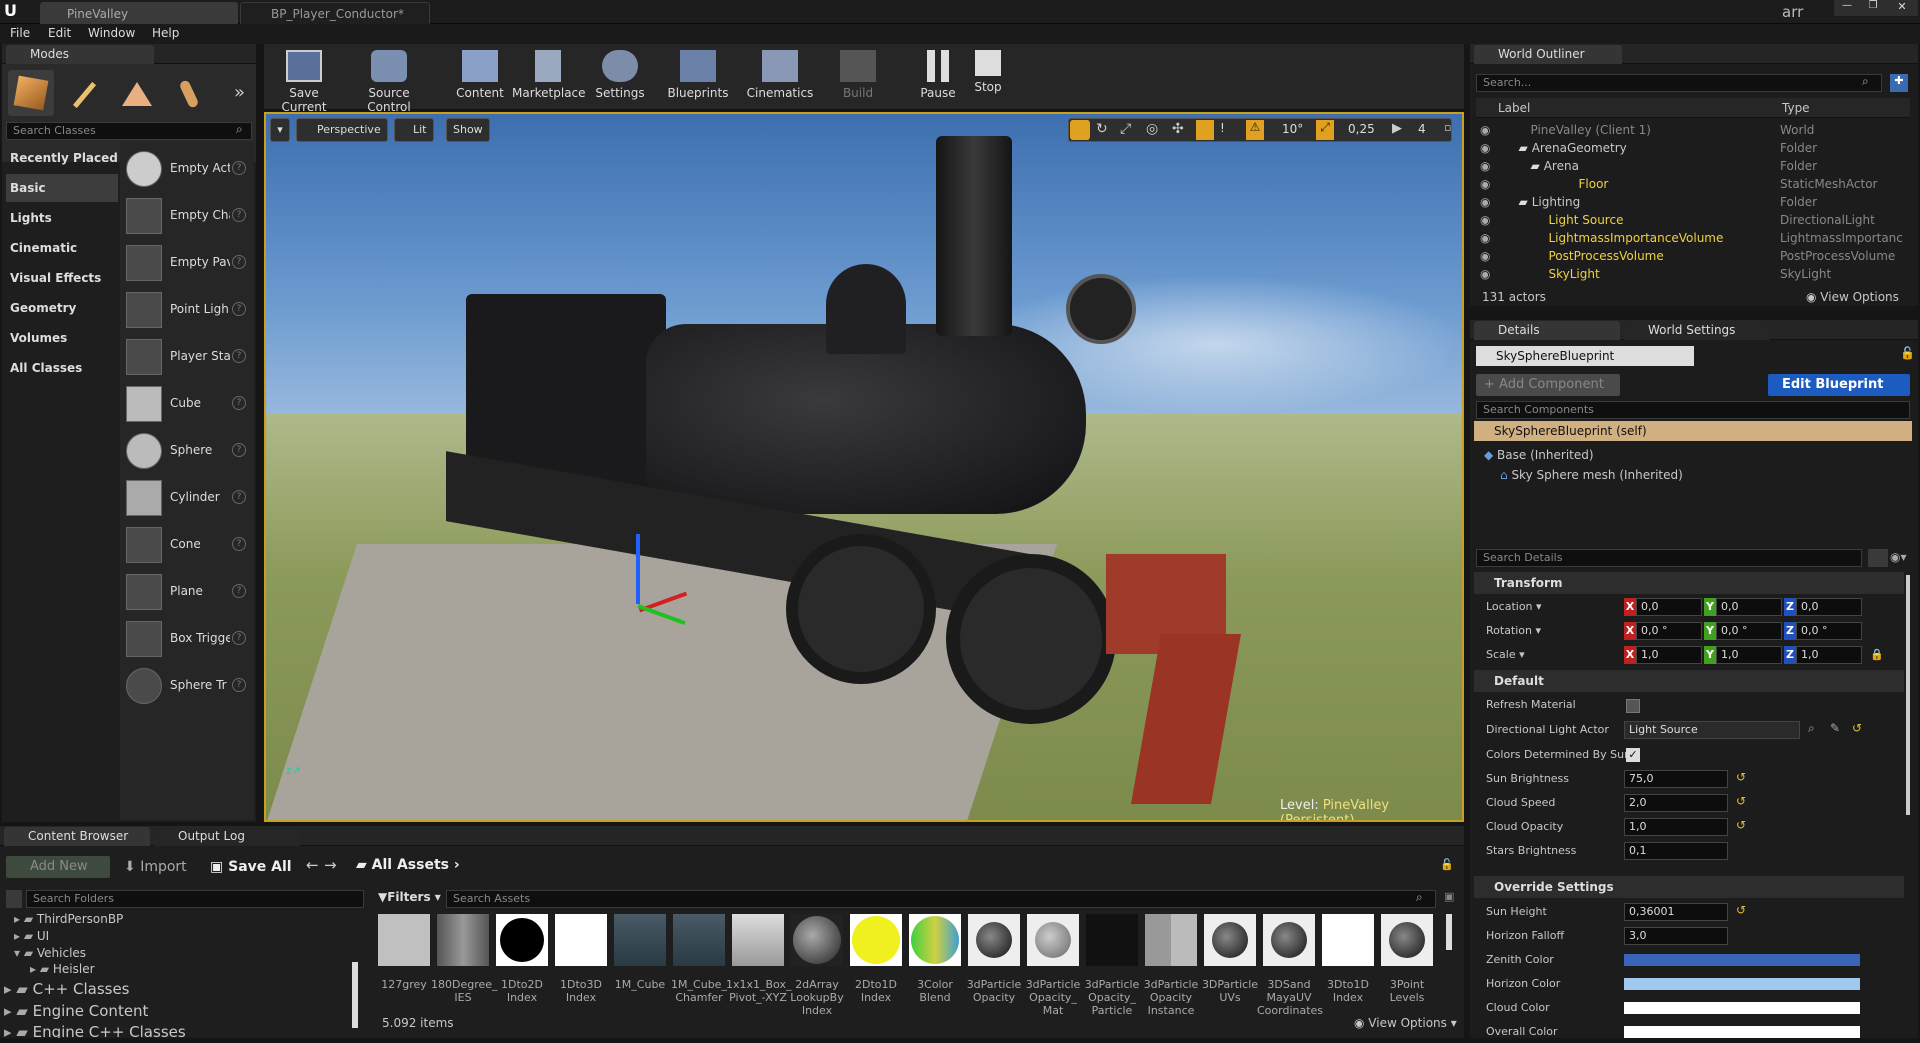  Describe the element at coordinates (1693, 166) in the screenshot. I see `outliner-row: ◉ ▰ Arena Folder` at that location.